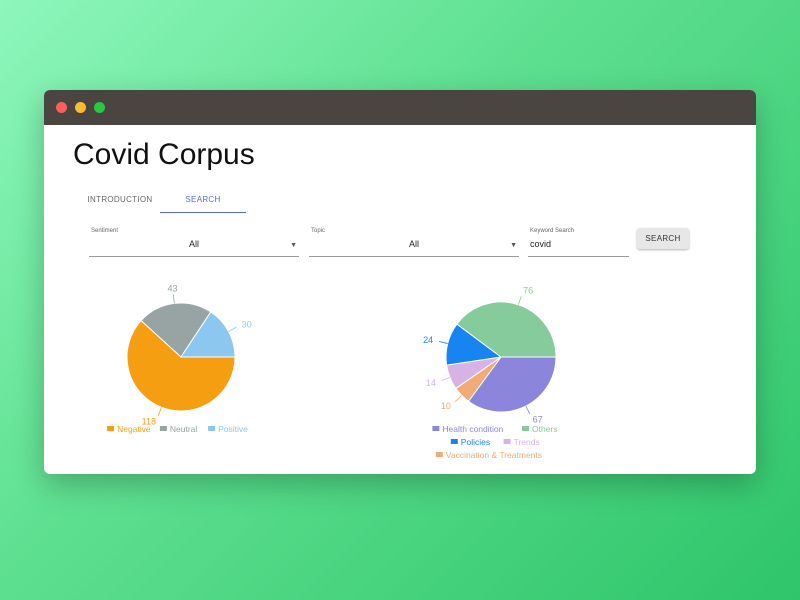  Describe the element at coordinates (494, 455) in the screenshot. I see `legend-label: Vaccination & Treatments` at that location.